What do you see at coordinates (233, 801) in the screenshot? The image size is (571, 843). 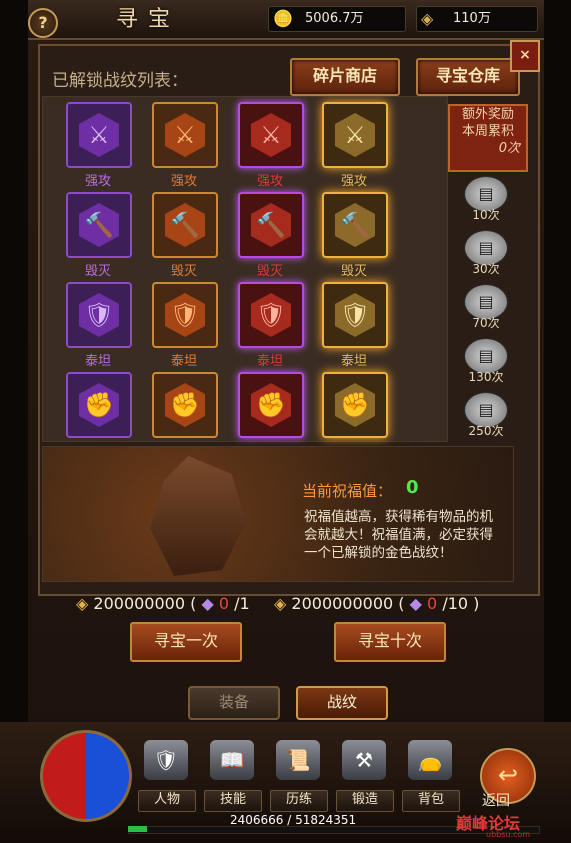 I see `nav-label: 技能` at bounding box center [233, 801].